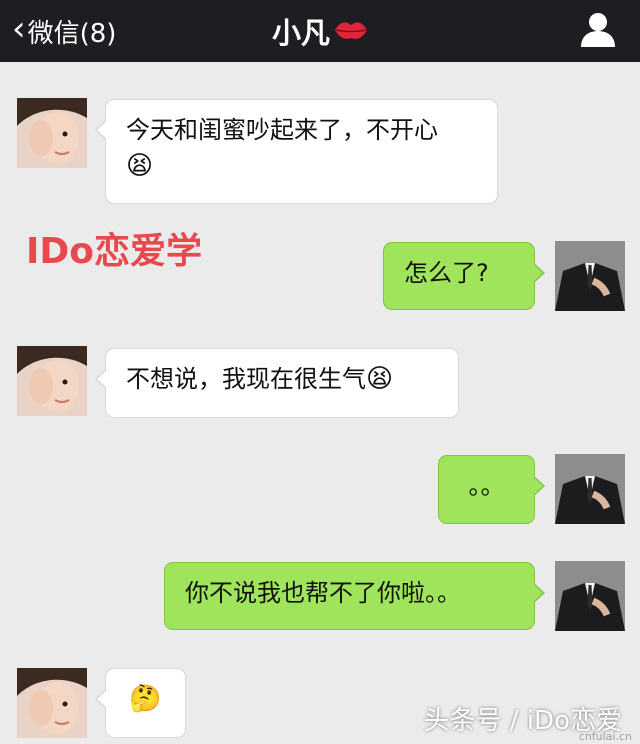 This screenshot has width=640, height=744. What do you see at coordinates (351, 31) in the screenshot?
I see `lips-kiss-icon` at bounding box center [351, 31].